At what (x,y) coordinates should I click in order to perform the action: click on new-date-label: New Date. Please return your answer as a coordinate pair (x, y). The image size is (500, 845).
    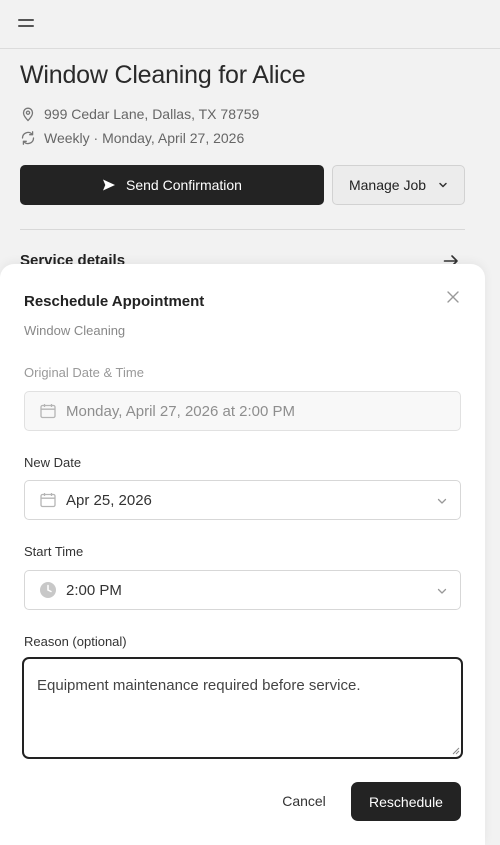
    Looking at the image, I should click on (53, 462).